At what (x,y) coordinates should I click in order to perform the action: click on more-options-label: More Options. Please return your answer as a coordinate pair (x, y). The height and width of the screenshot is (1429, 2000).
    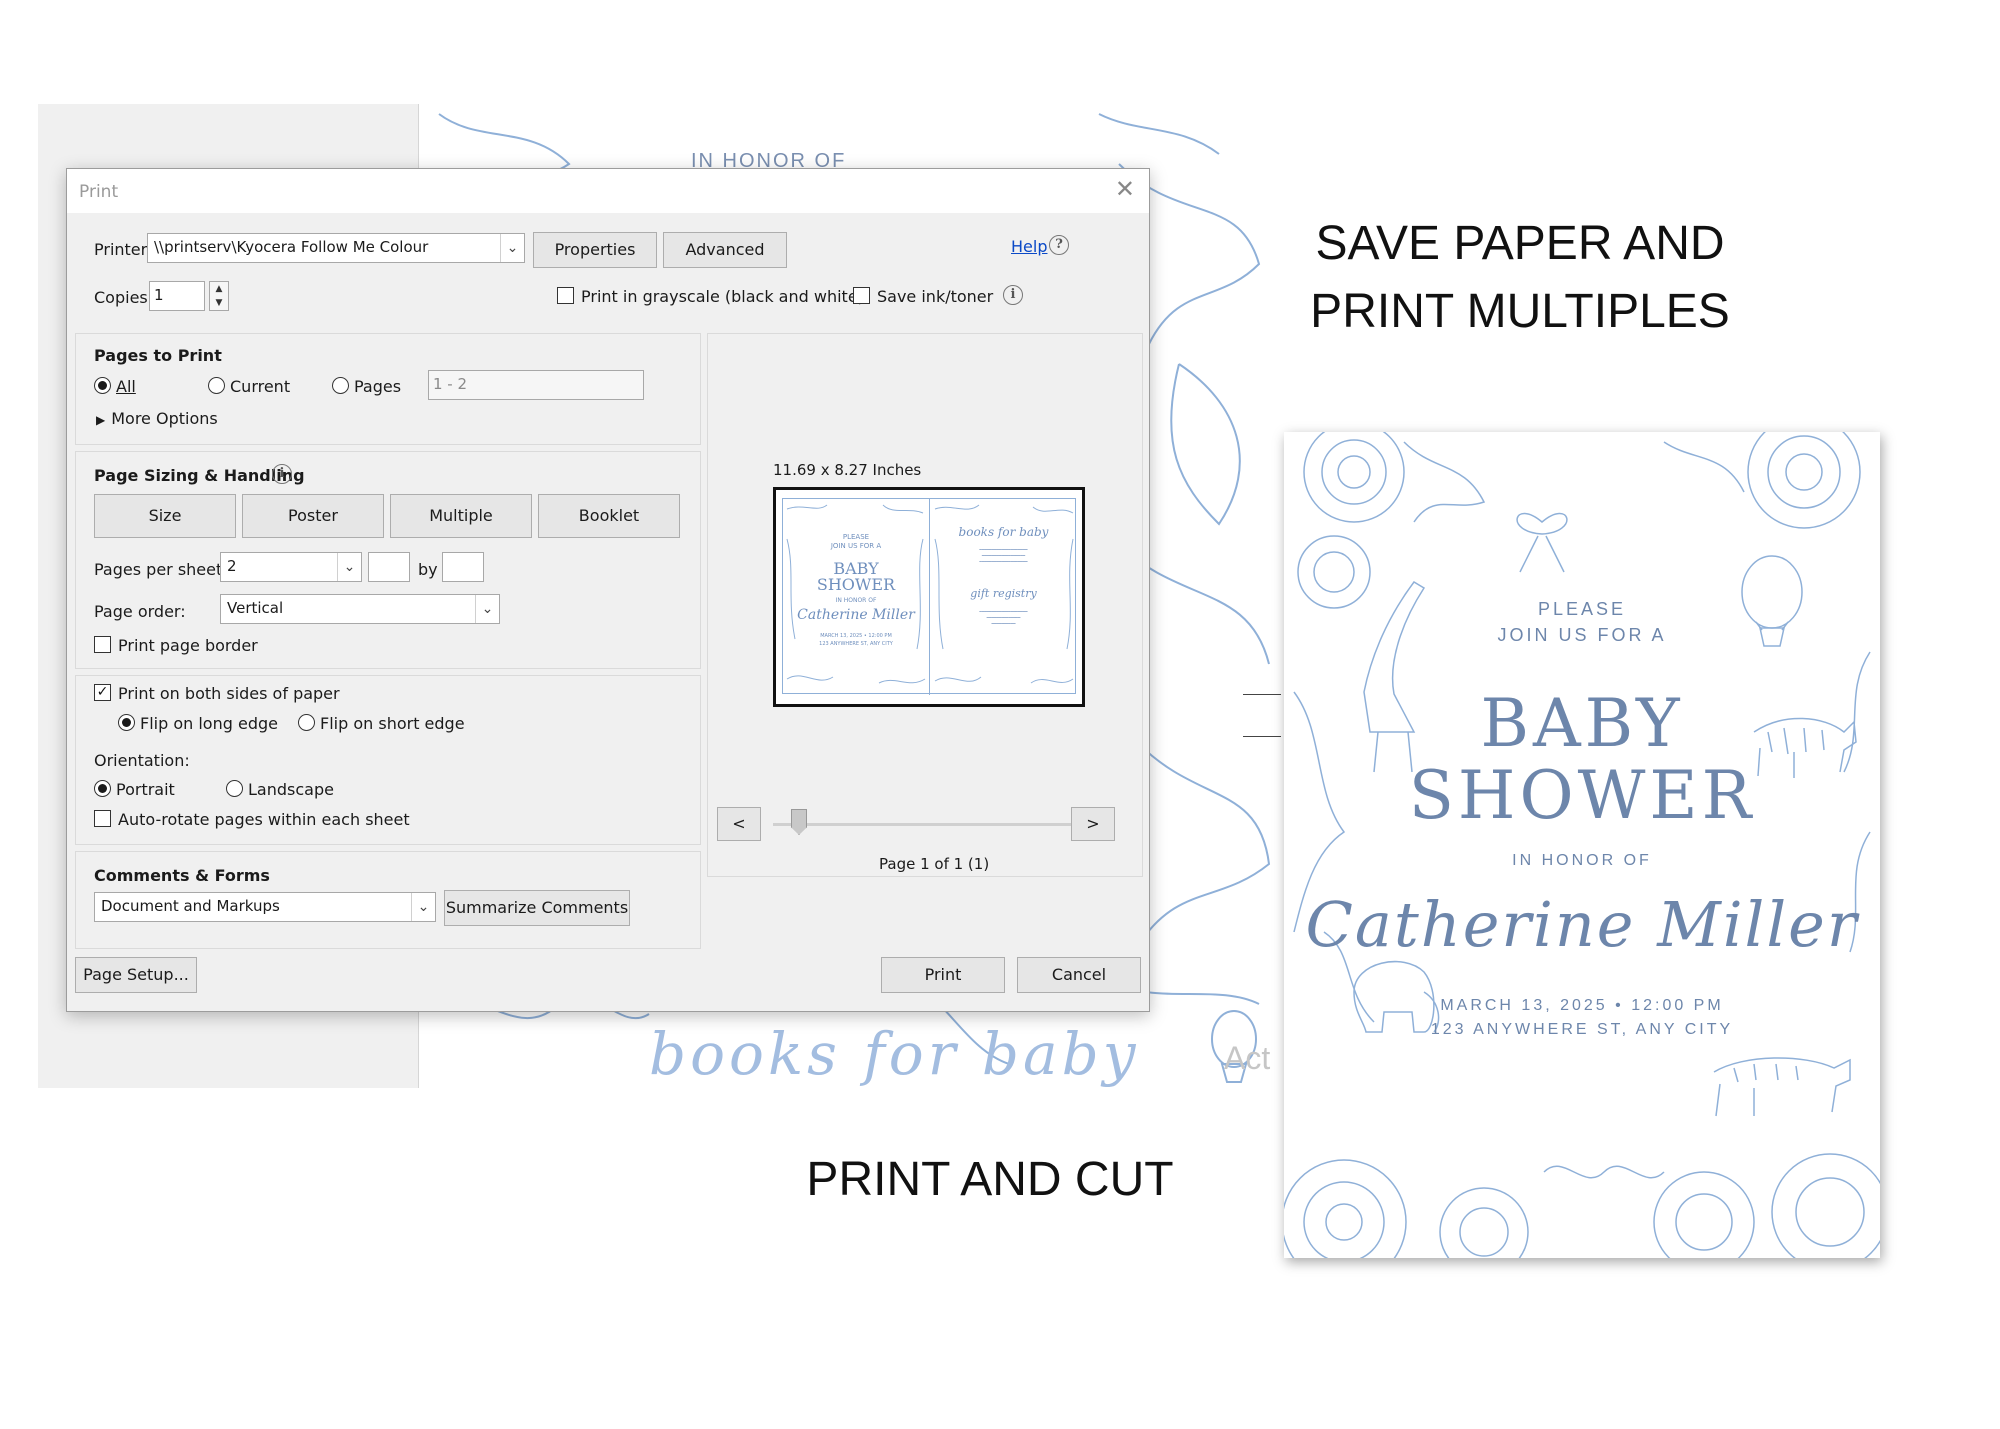
    Looking at the image, I should click on (164, 418).